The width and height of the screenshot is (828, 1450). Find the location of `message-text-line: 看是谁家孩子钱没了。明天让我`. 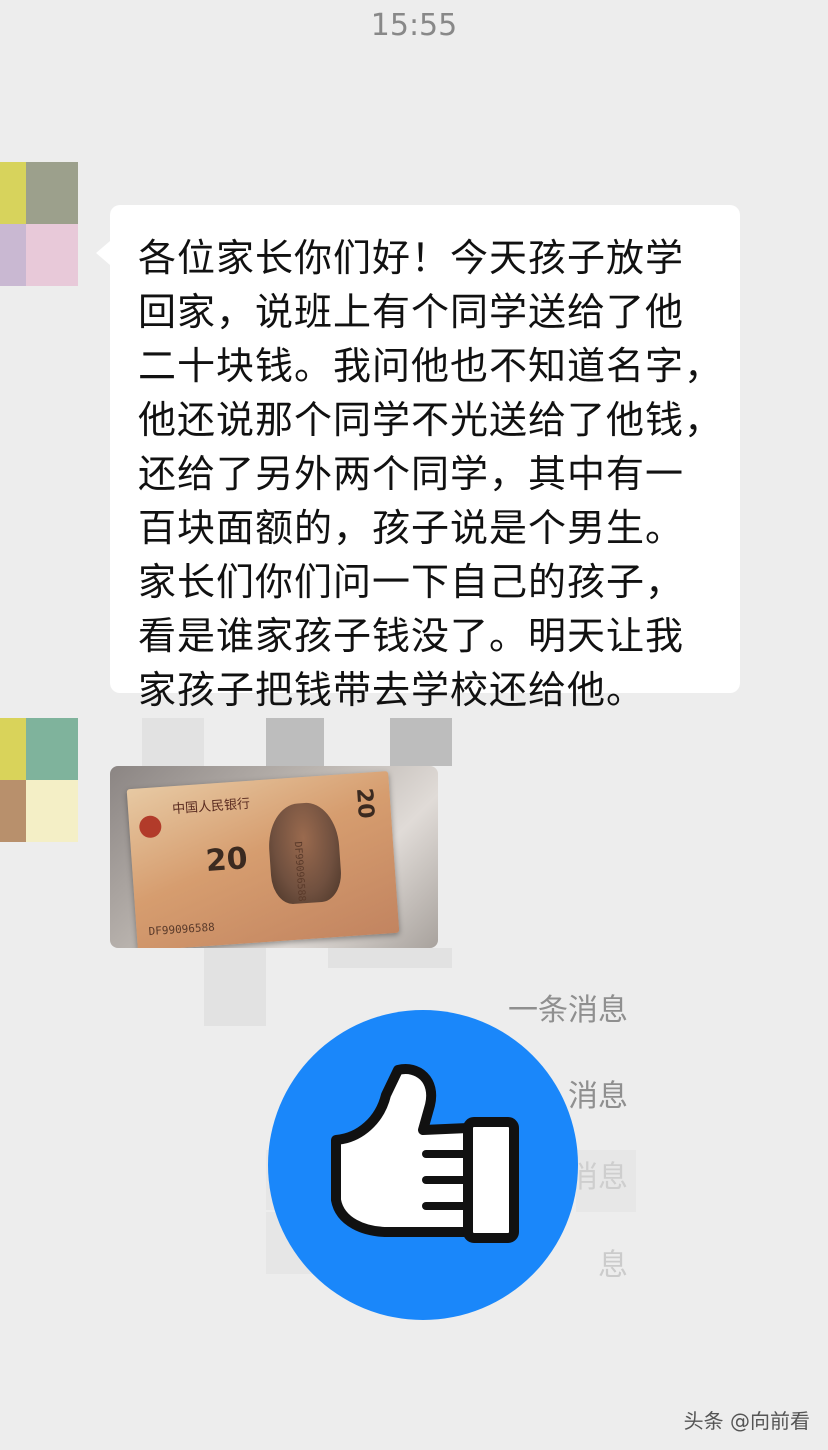

message-text-line: 看是谁家孩子钱没了。明天让我 is located at coordinates (411, 636).